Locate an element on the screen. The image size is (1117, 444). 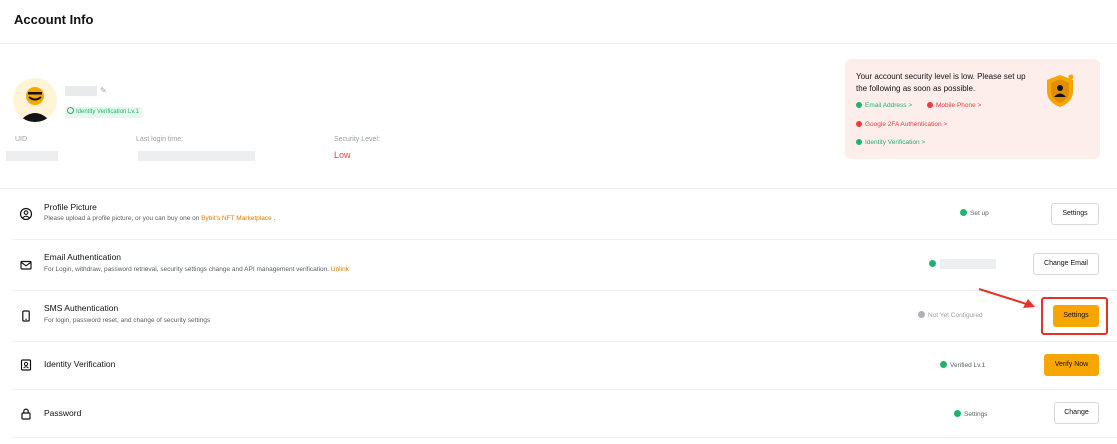
alert-link-mobile: Mobile Phone > is located at coordinates (954, 105).